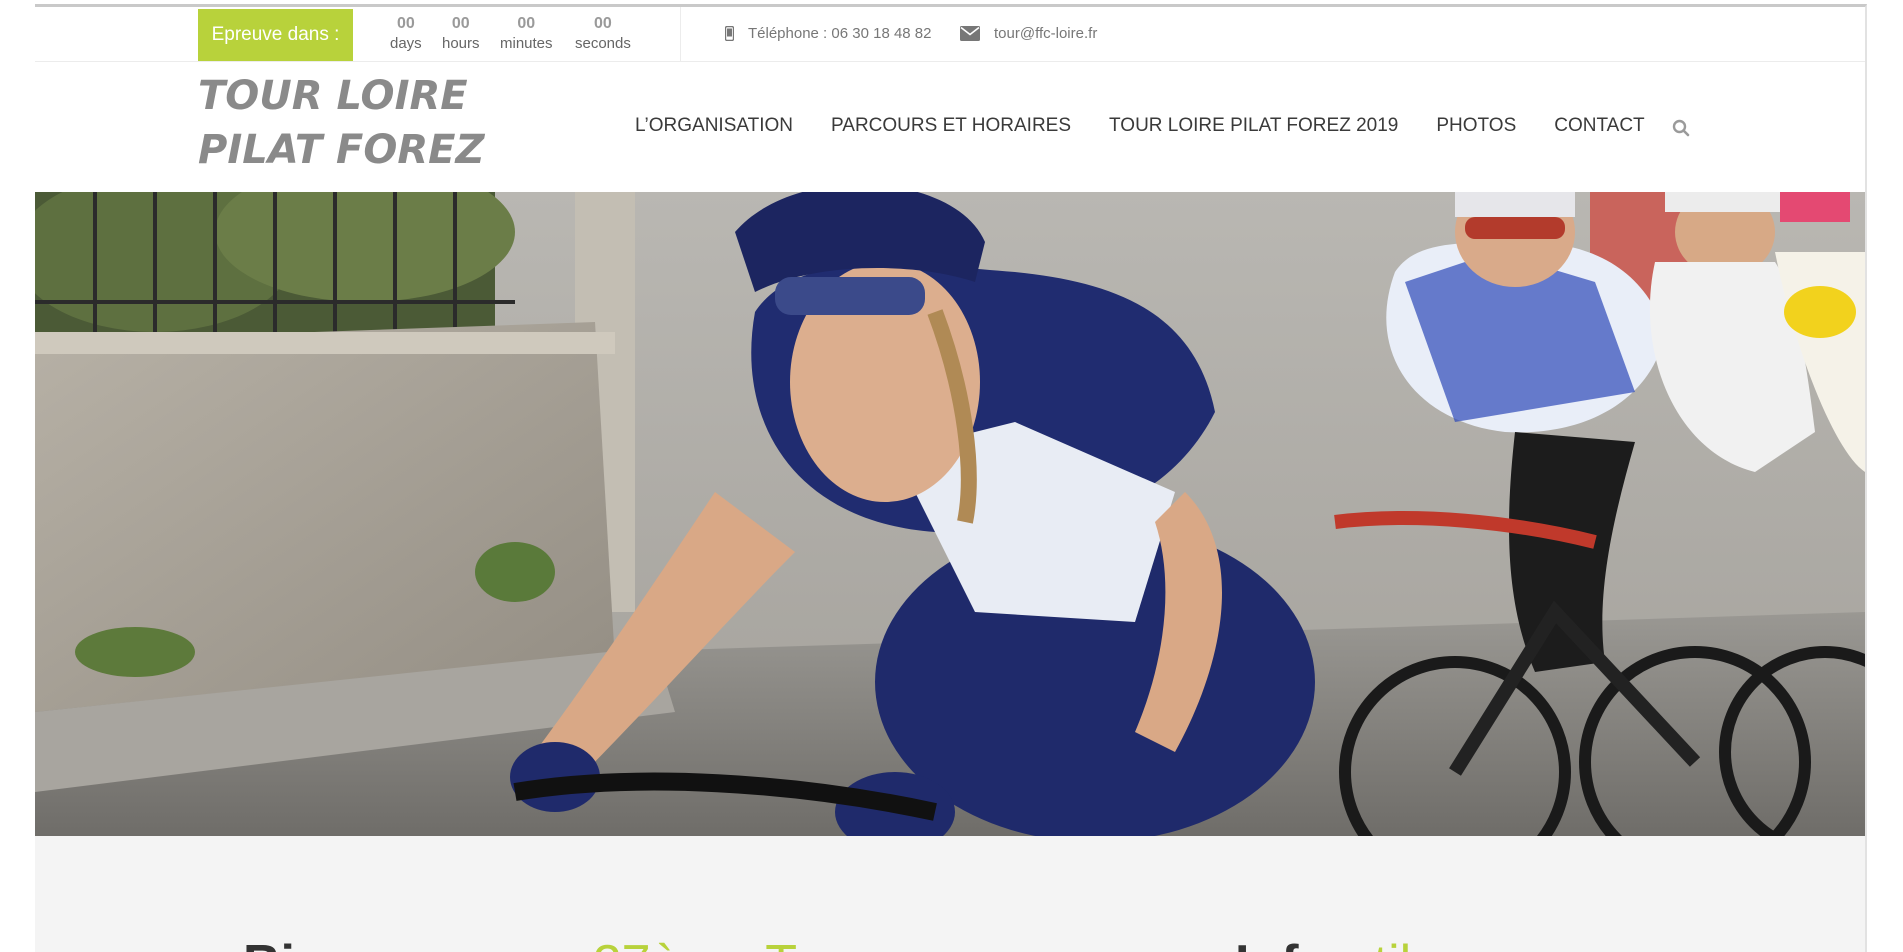 The width and height of the screenshot is (1903, 952). What do you see at coordinates (1476, 126) in the screenshot?
I see `nav-item-photos: PHOTOS` at bounding box center [1476, 126].